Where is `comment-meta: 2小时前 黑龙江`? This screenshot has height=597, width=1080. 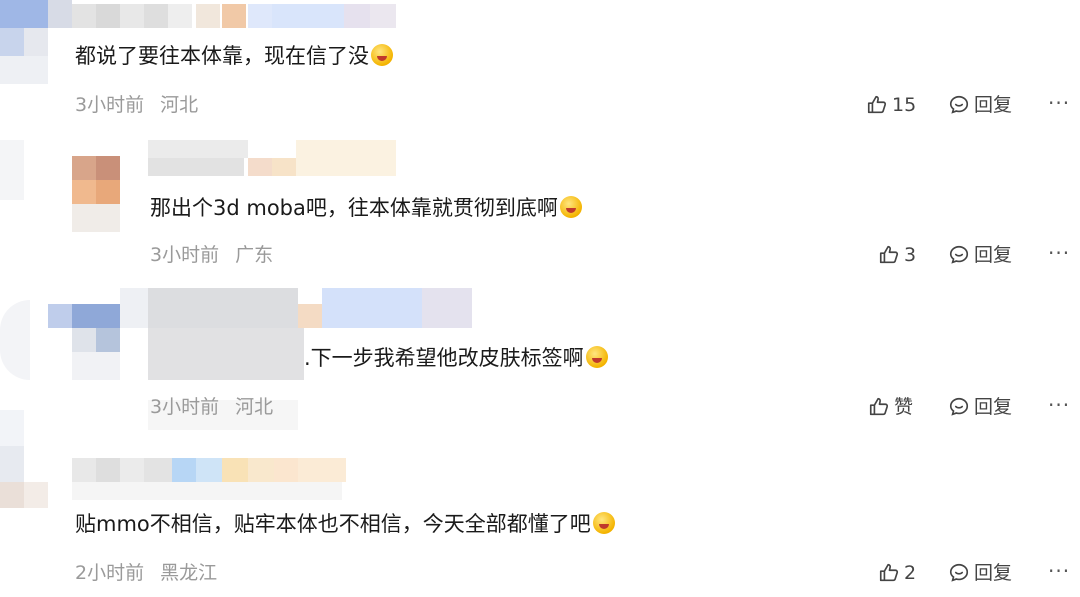
comment-meta: 2小时前 黑龙江 is located at coordinates (146, 573).